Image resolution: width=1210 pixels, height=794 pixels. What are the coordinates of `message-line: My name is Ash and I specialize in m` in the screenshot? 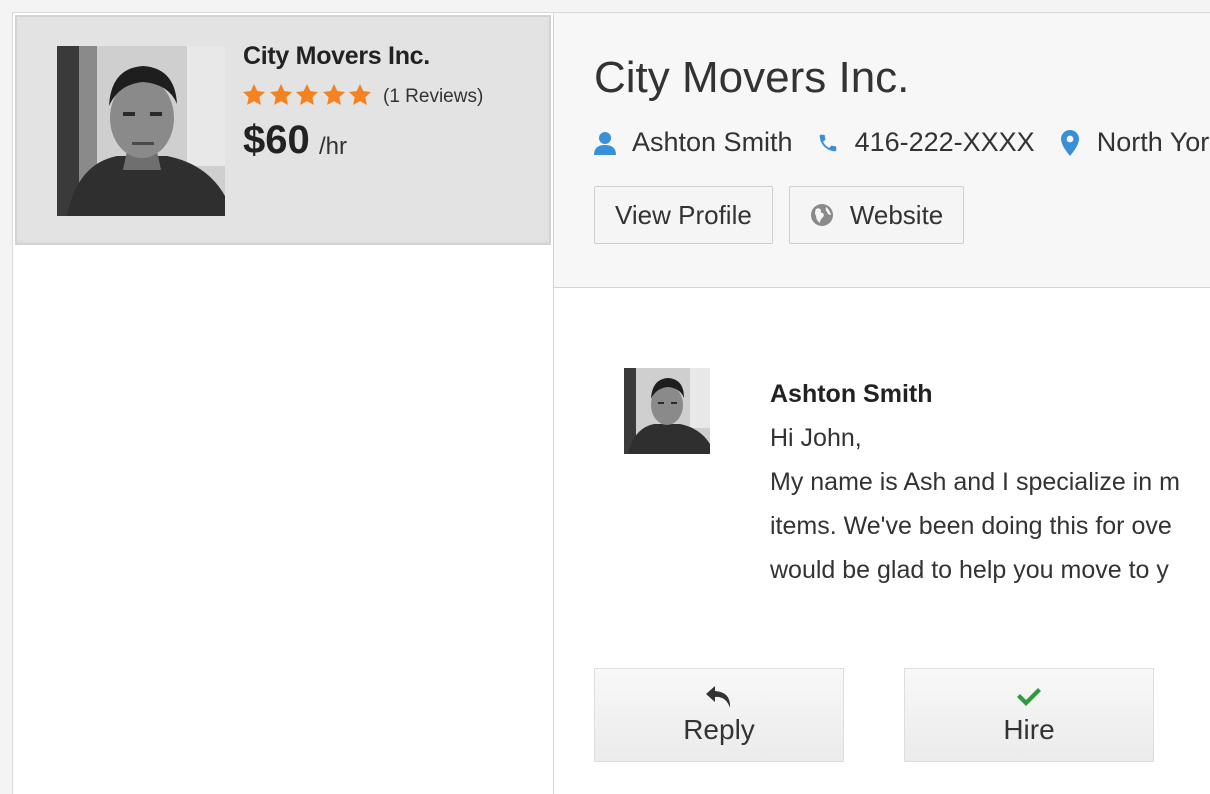 It's located at (975, 482).